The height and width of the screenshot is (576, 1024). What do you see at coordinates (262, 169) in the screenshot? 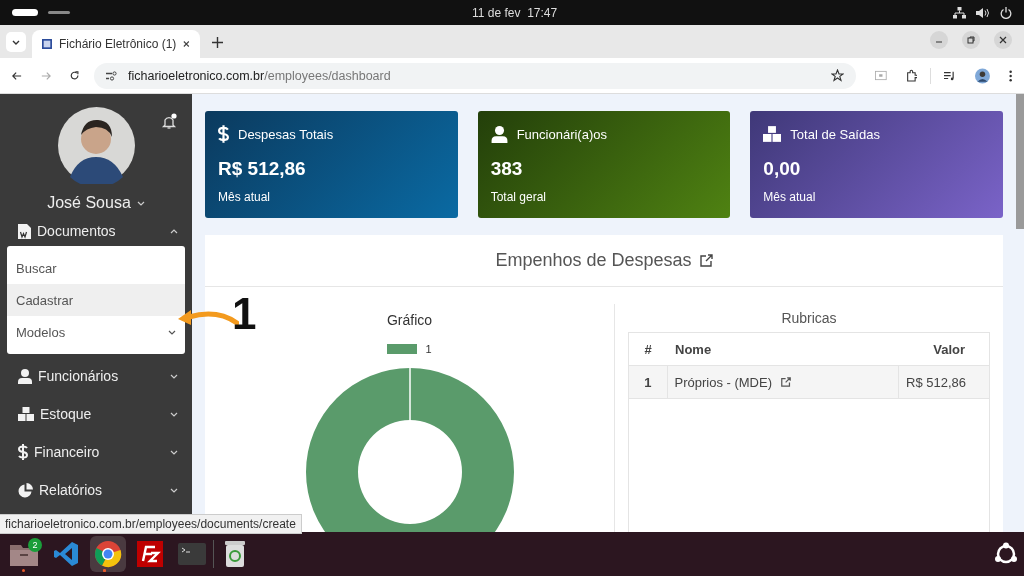
I see `card-value: R$ 512,86` at bounding box center [262, 169].